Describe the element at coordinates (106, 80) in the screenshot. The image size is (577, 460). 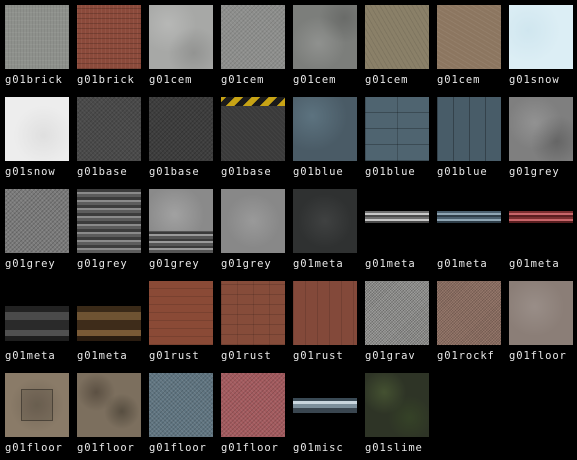
I see `texture-label: g01brick` at that location.